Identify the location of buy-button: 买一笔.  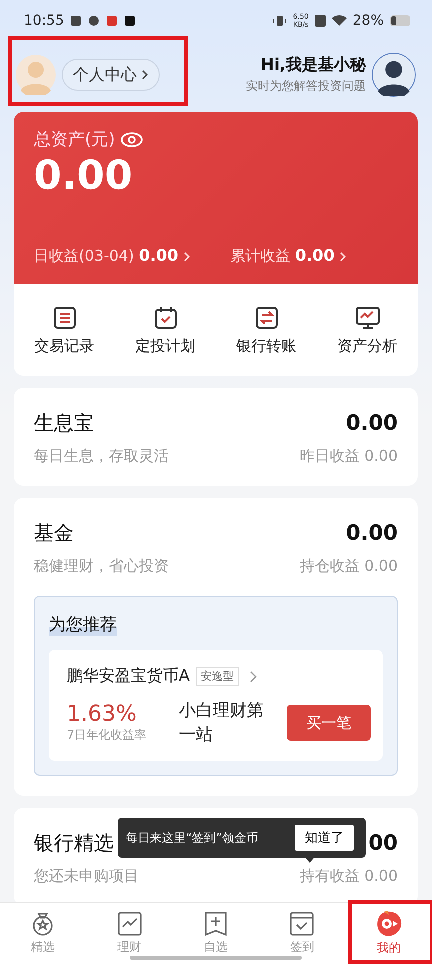
(329, 723).